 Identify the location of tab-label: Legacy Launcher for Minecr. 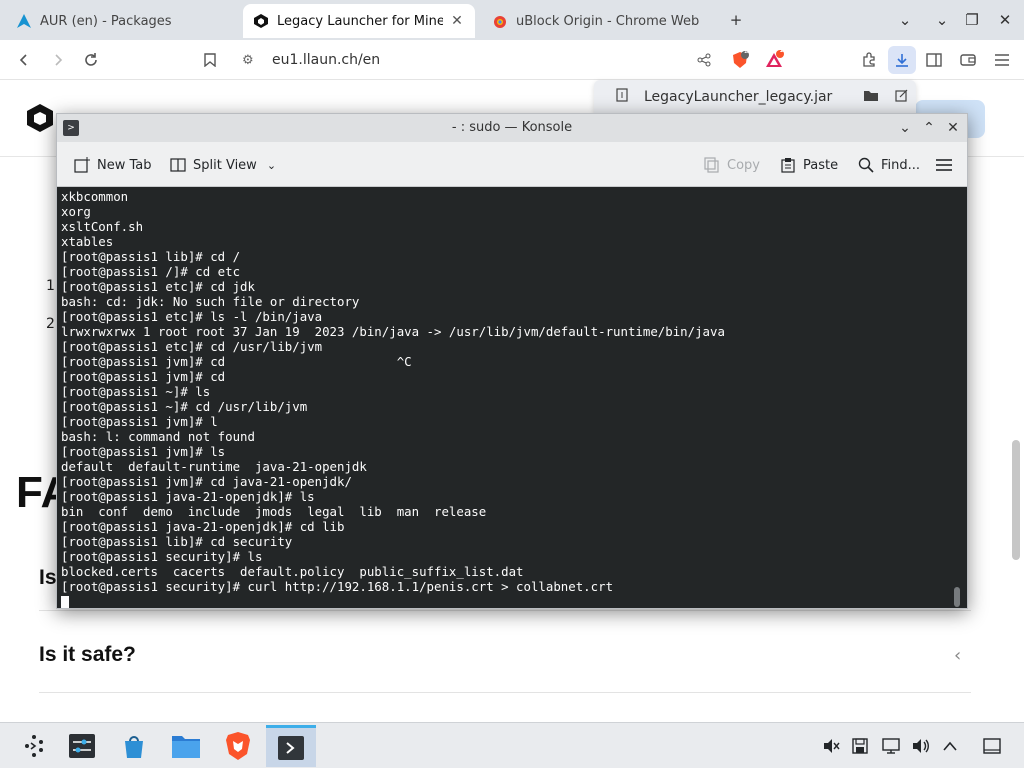
(360, 21).